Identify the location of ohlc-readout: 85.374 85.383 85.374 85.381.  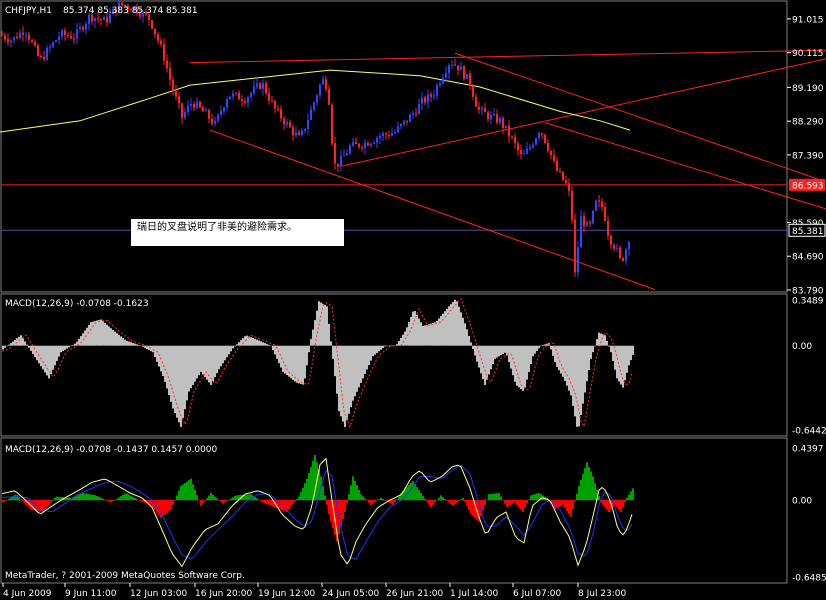
(130, 11).